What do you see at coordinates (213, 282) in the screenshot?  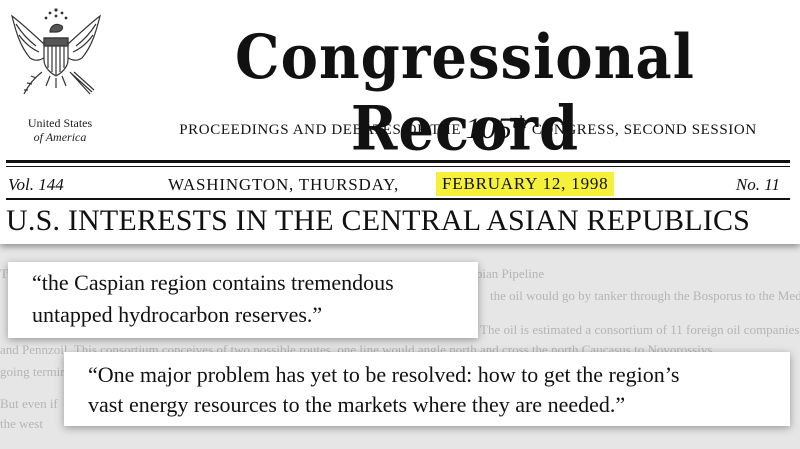 I see `quote-line: “the Caspian region contains tremendous` at bounding box center [213, 282].